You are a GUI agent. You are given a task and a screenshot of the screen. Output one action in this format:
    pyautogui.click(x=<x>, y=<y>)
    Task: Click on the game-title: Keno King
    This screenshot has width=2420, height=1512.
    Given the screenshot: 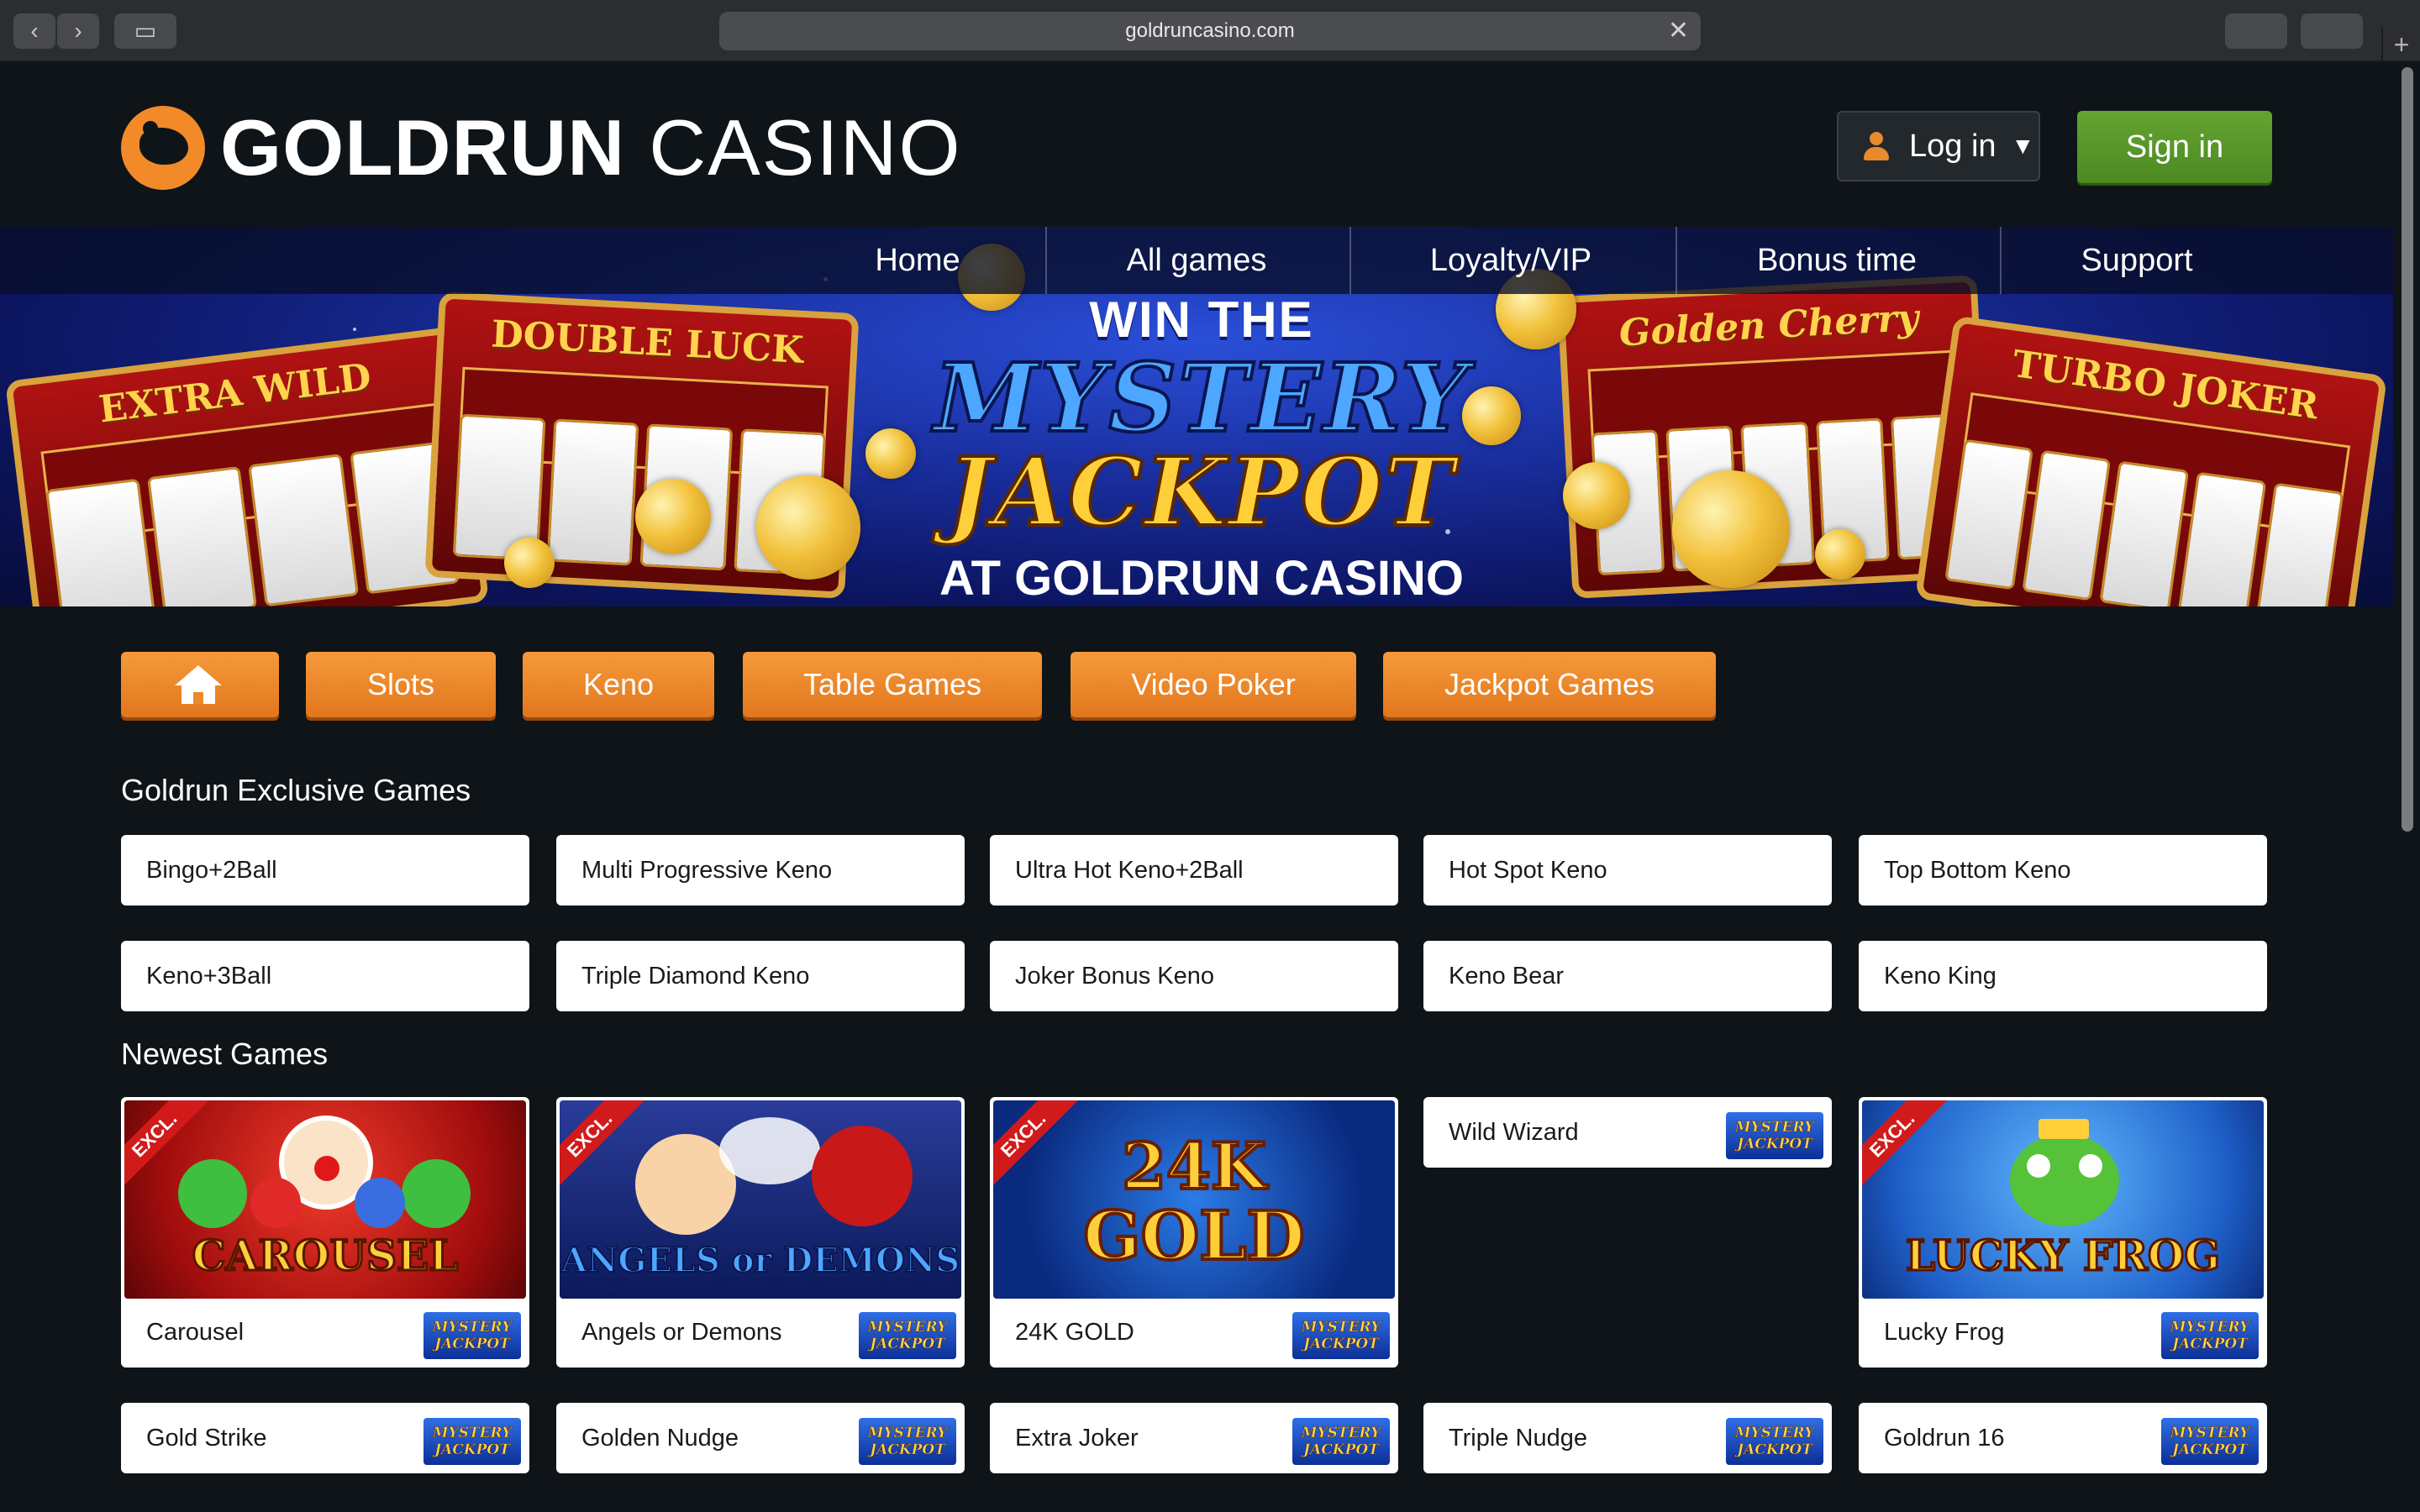 What is the action you would take?
    pyautogui.click(x=1940, y=976)
    